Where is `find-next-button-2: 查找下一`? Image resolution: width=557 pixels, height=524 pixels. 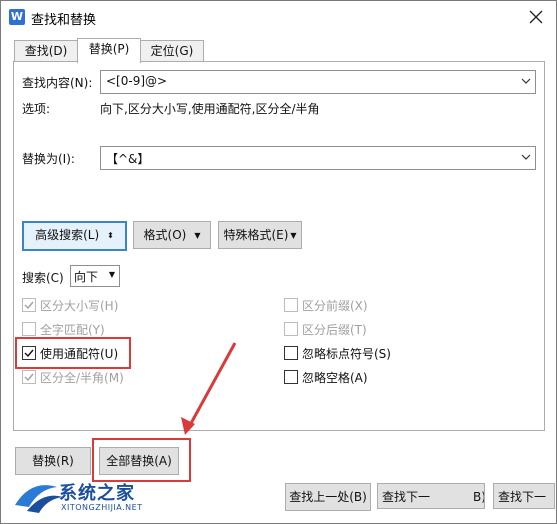 find-next-button-2: 查找下一 is located at coordinates (524, 496).